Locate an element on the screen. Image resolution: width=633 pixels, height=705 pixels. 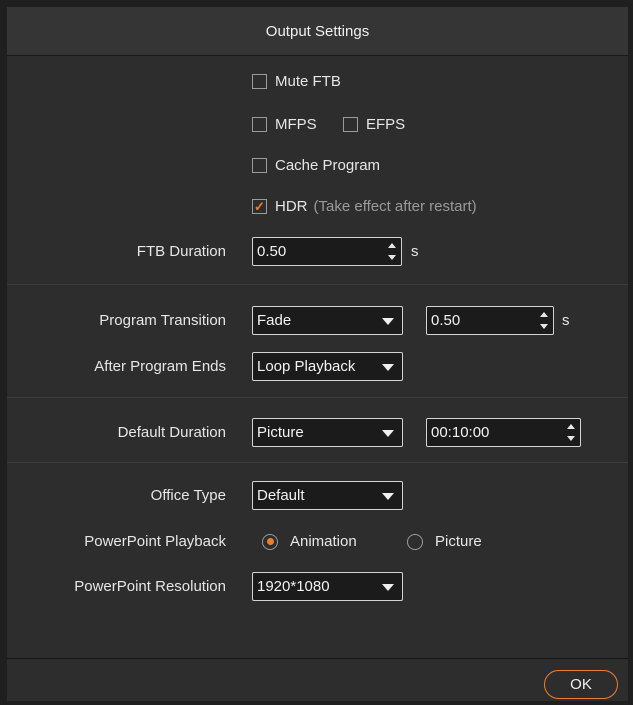
efps-label: EFPS is located at coordinates (386, 124).